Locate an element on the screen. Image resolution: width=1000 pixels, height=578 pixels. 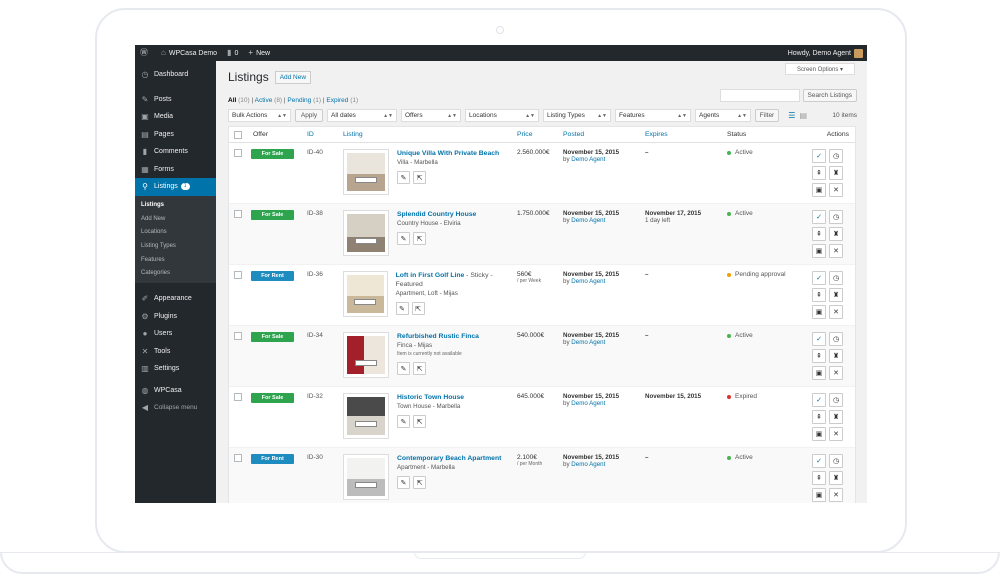
column-listing: Listing is located at coordinates (430, 134).